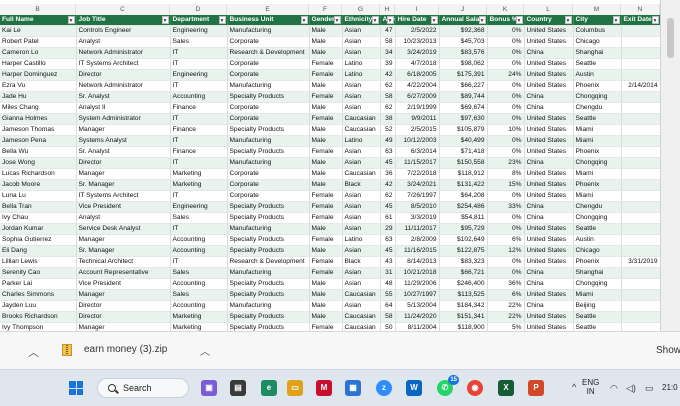 The width and height of the screenshot is (680, 406). What do you see at coordinates (463, 251) in the screenshot?
I see `table-cell: $122,875` at bounding box center [463, 251].